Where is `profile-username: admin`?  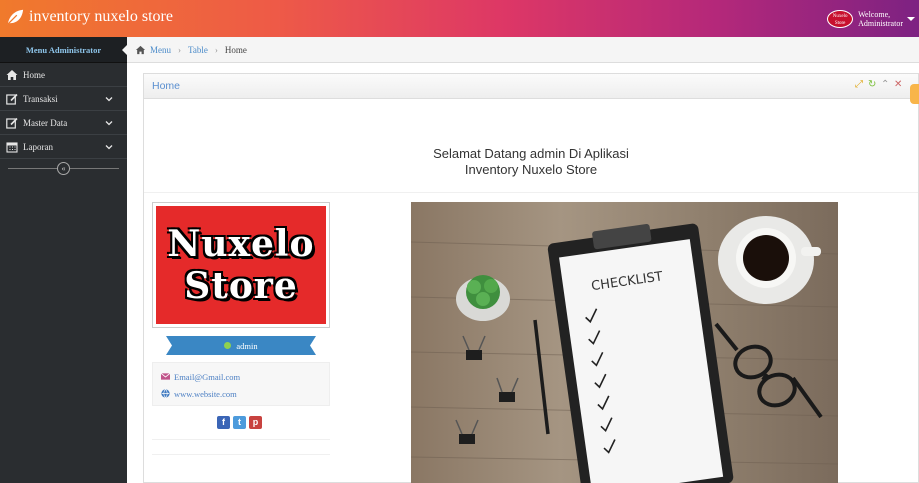
profile-username: admin is located at coordinates (247, 345).